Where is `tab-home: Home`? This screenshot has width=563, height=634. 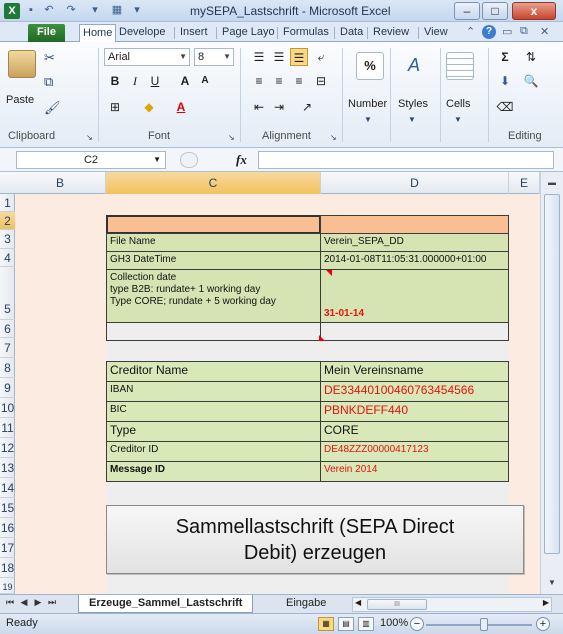 tab-home: Home is located at coordinates (98, 33).